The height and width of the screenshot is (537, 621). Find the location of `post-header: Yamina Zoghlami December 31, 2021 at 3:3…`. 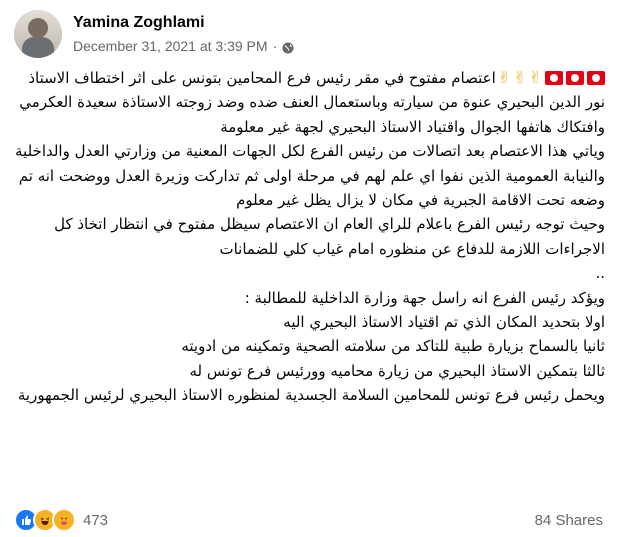

post-header: Yamina Zoghlami December 31, 2021 at 3:3… is located at coordinates (154, 34).